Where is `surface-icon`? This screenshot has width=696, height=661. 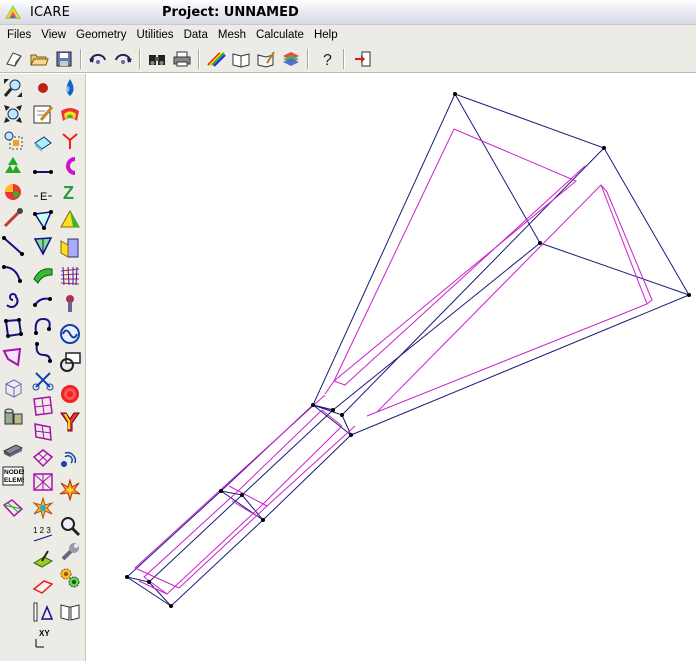
surface-icon is located at coordinates (13, 358).